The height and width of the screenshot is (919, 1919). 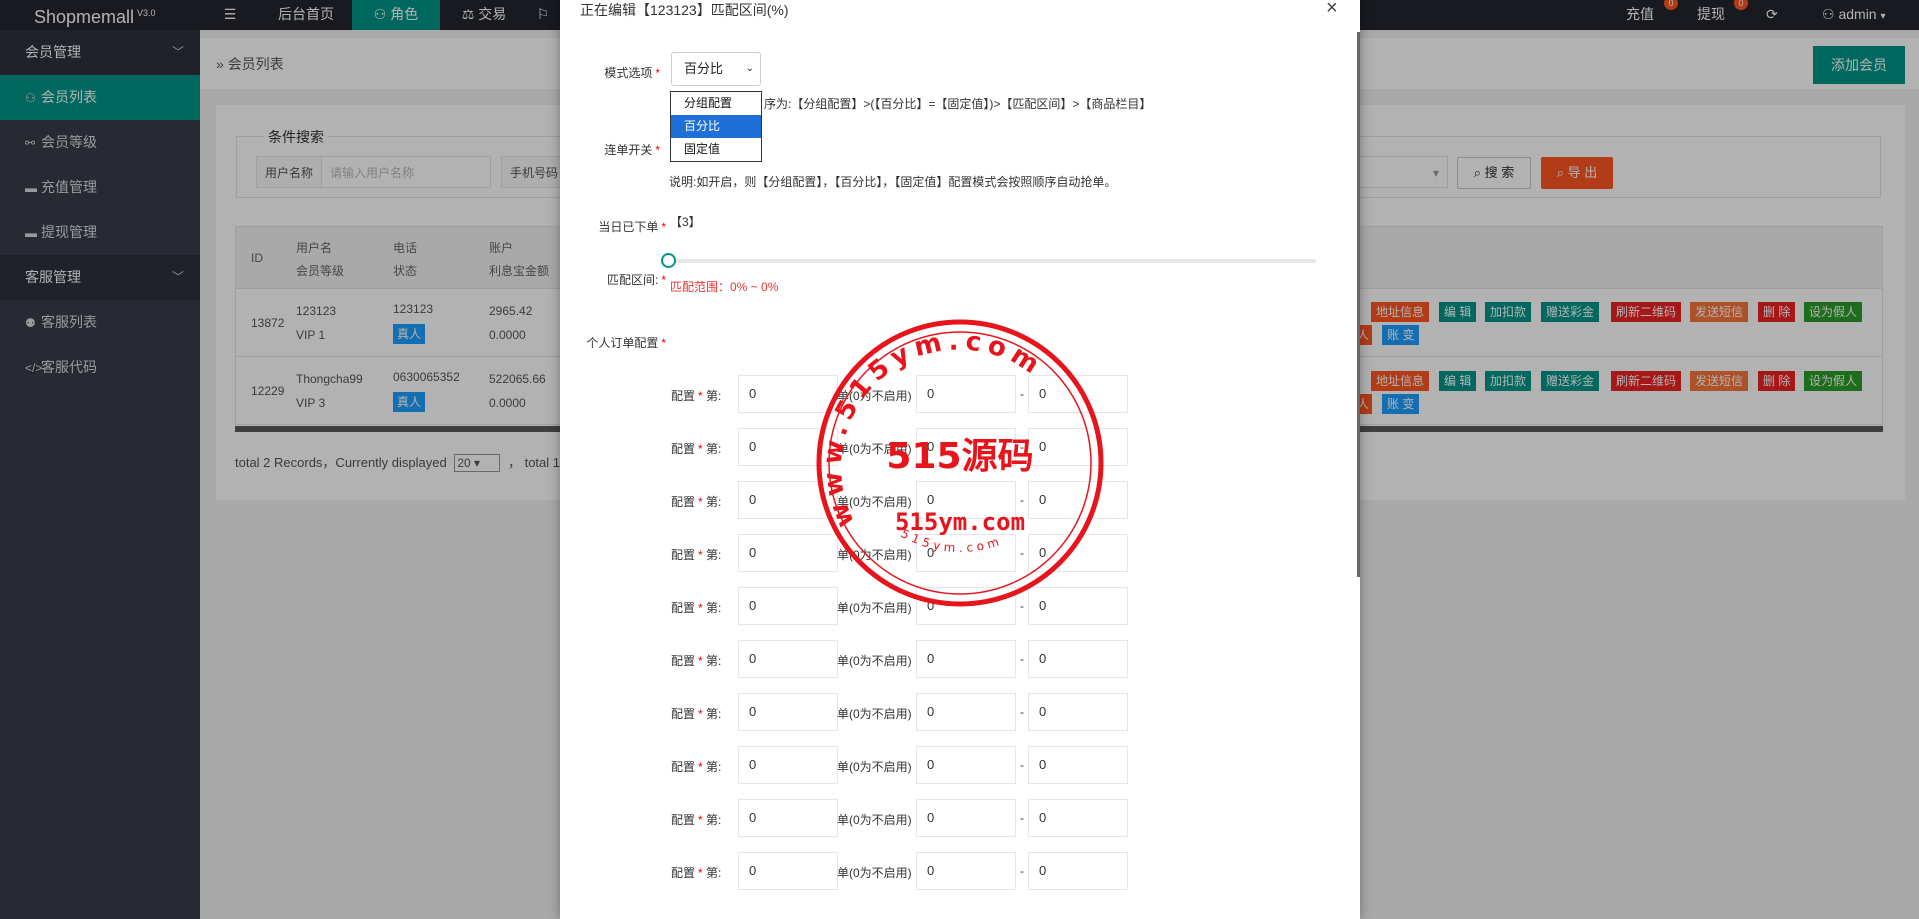 What do you see at coordinates (632, 280) in the screenshot?
I see `range-label-text: 匹配区间:` at bounding box center [632, 280].